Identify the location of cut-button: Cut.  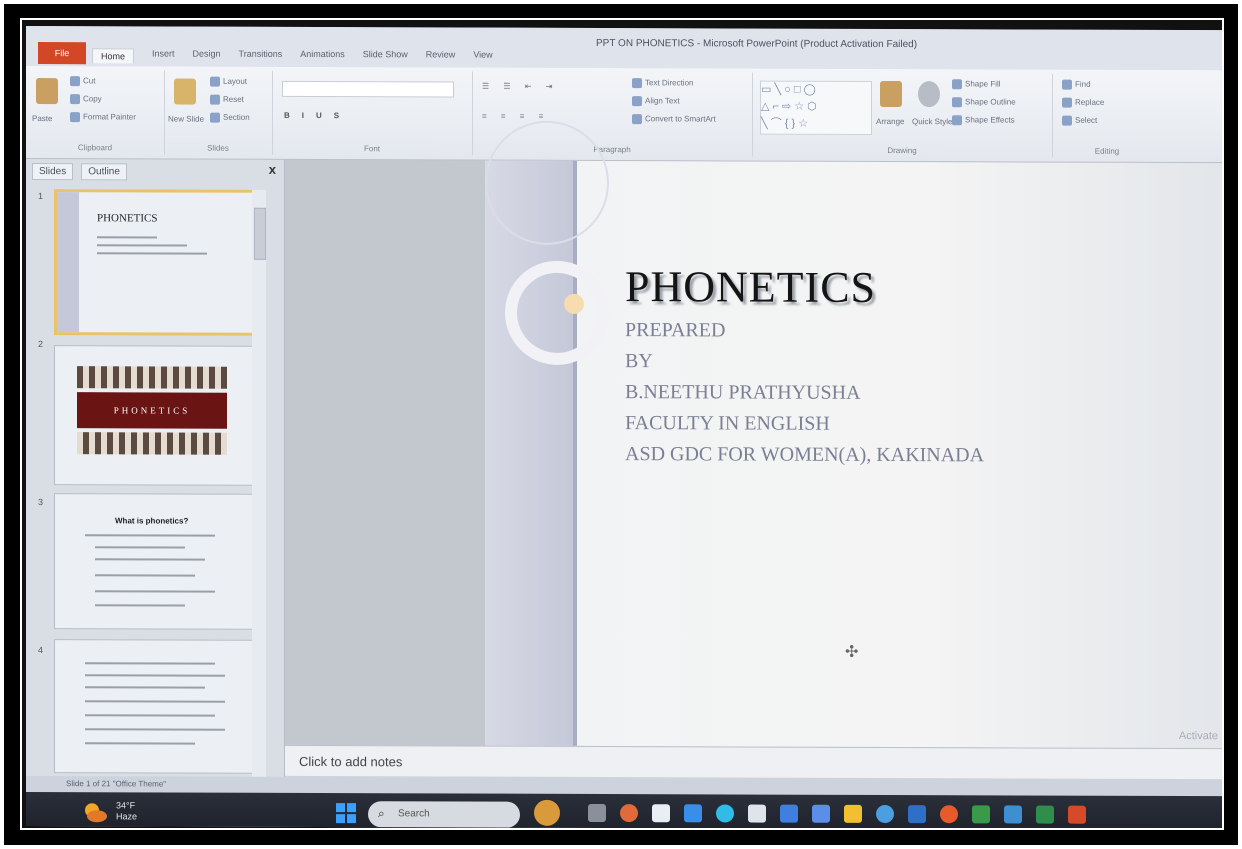
(82, 81).